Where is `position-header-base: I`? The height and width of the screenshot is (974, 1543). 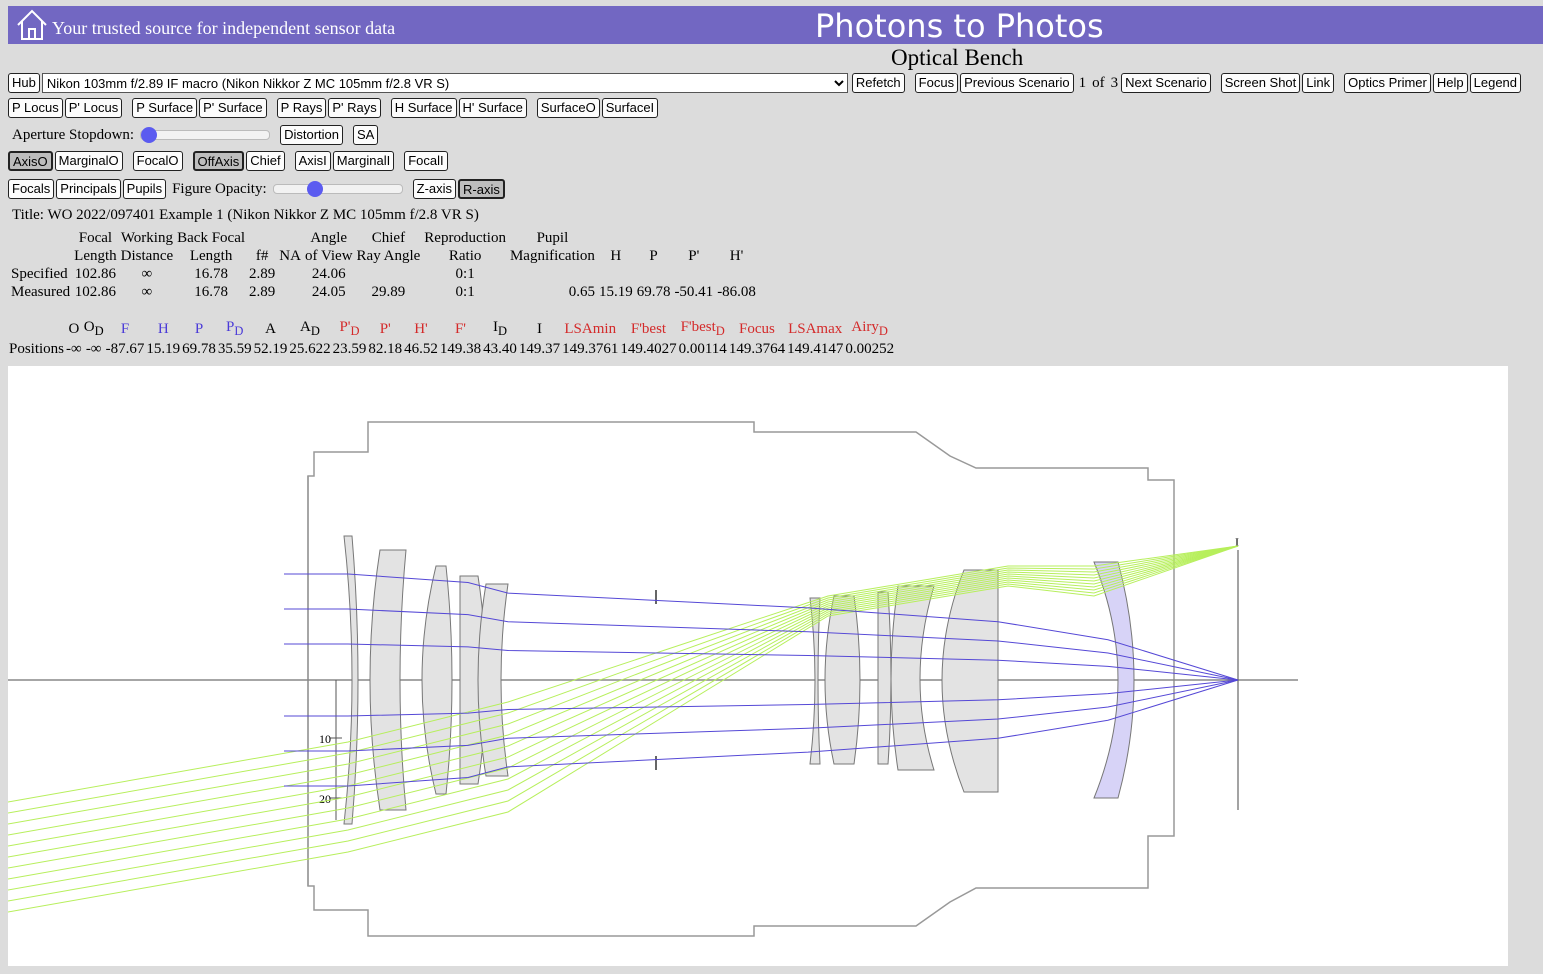 position-header-base: I is located at coordinates (539, 329).